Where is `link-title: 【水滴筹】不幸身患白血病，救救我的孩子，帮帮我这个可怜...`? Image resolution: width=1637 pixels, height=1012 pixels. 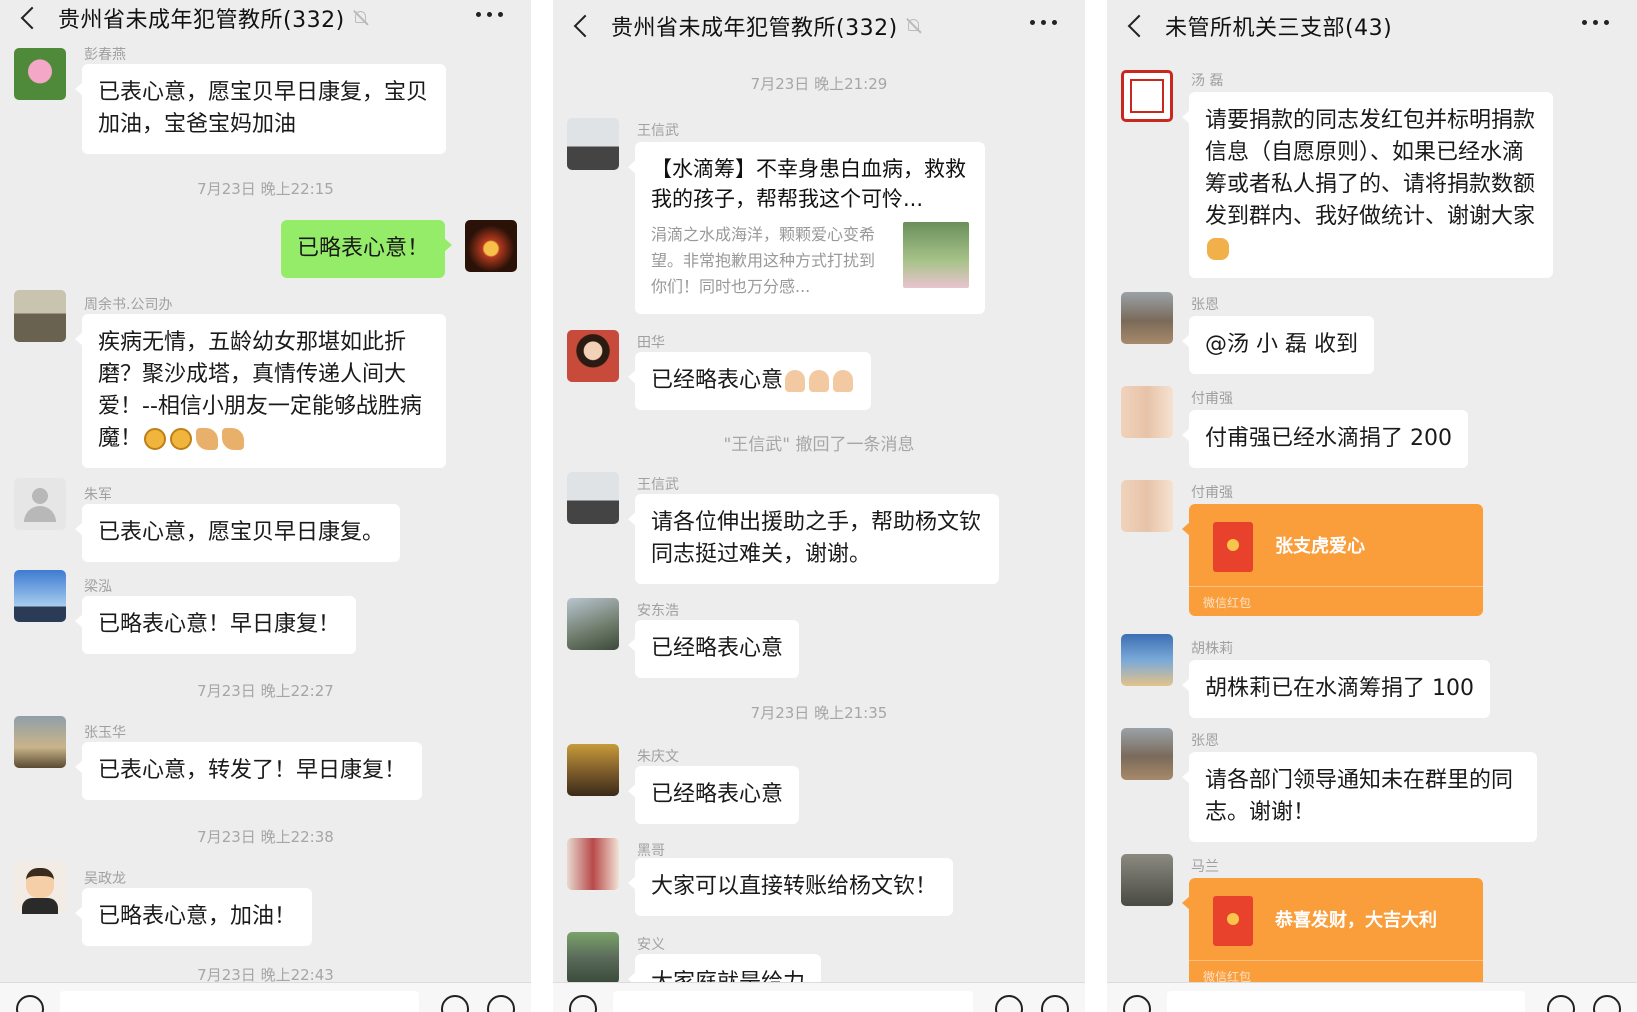 link-title: 【水滴筹】不幸身患白血病，救救我的孩子，帮帮我这个可怜... is located at coordinates (808, 184).